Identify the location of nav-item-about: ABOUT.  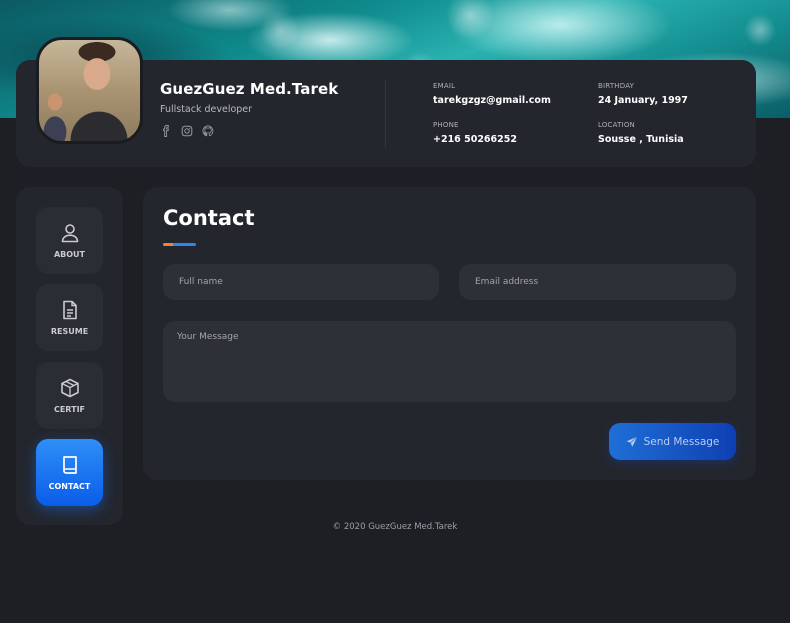
(69, 240).